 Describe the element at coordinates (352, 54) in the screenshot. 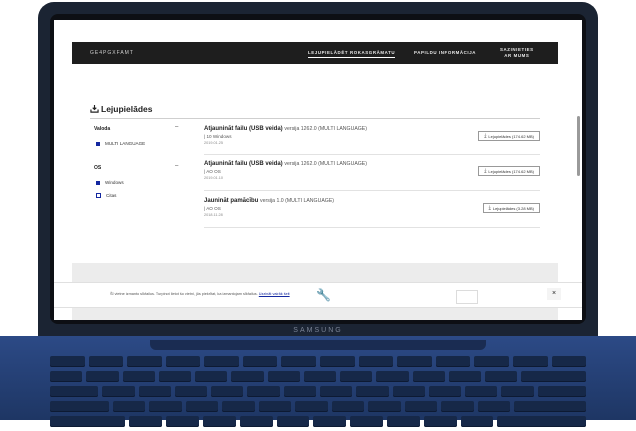

I see `nav-download-manual: LEJUPIELĀDĒT ROKASGRĀMATU` at that location.